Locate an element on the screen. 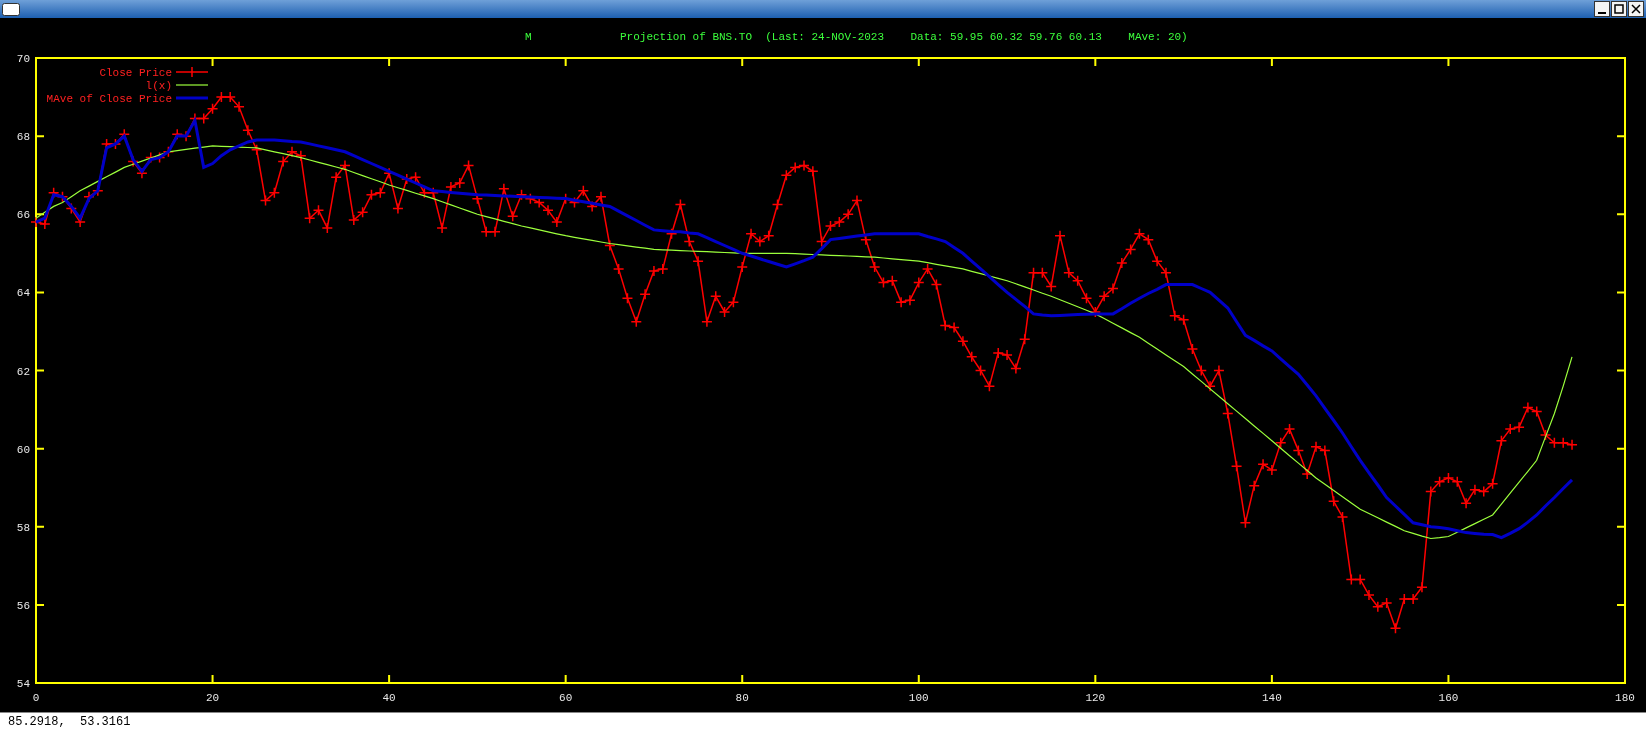 This screenshot has width=1646, height=730. x-tick-label: 60 is located at coordinates (566, 698).